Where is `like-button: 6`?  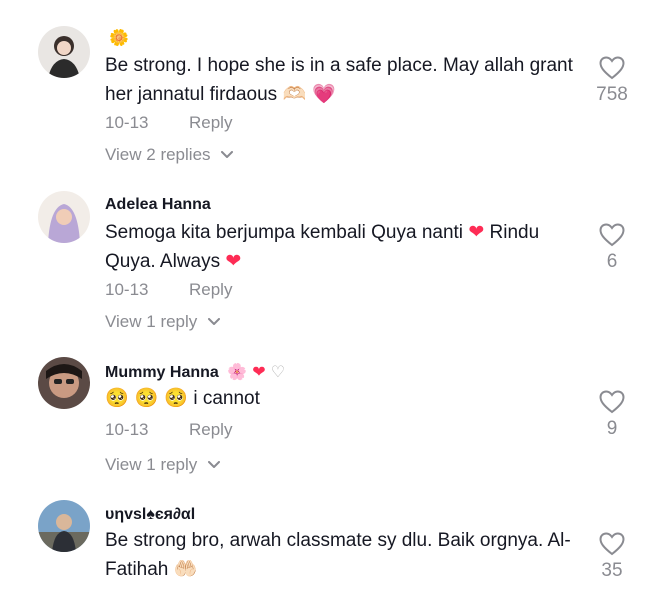
like-button: 6 is located at coordinates (612, 248).